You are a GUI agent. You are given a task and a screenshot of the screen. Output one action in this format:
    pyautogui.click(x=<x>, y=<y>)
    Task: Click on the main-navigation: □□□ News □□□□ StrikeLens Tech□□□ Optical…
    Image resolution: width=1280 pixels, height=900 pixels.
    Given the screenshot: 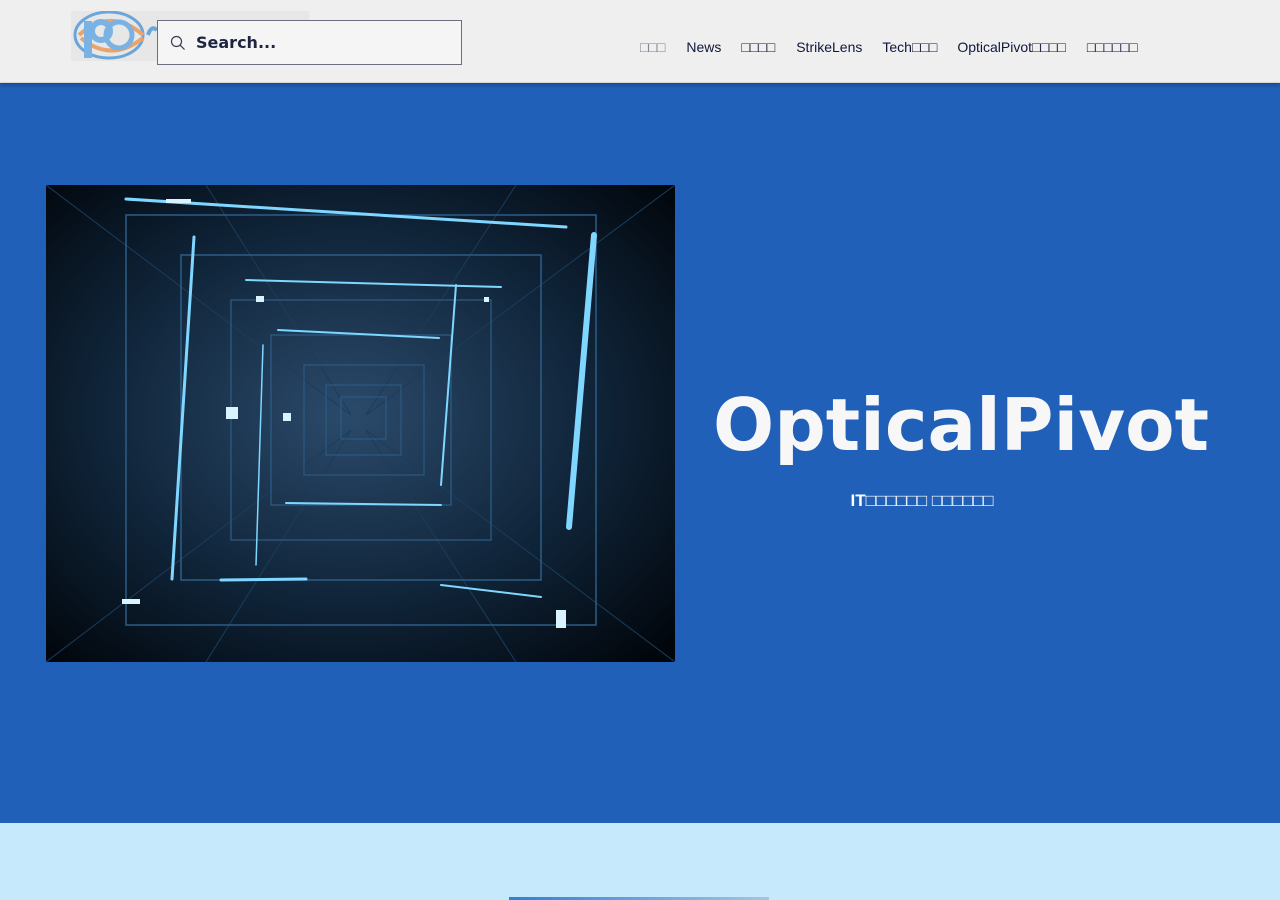 What is the action you would take?
    pyautogui.click(x=889, y=47)
    